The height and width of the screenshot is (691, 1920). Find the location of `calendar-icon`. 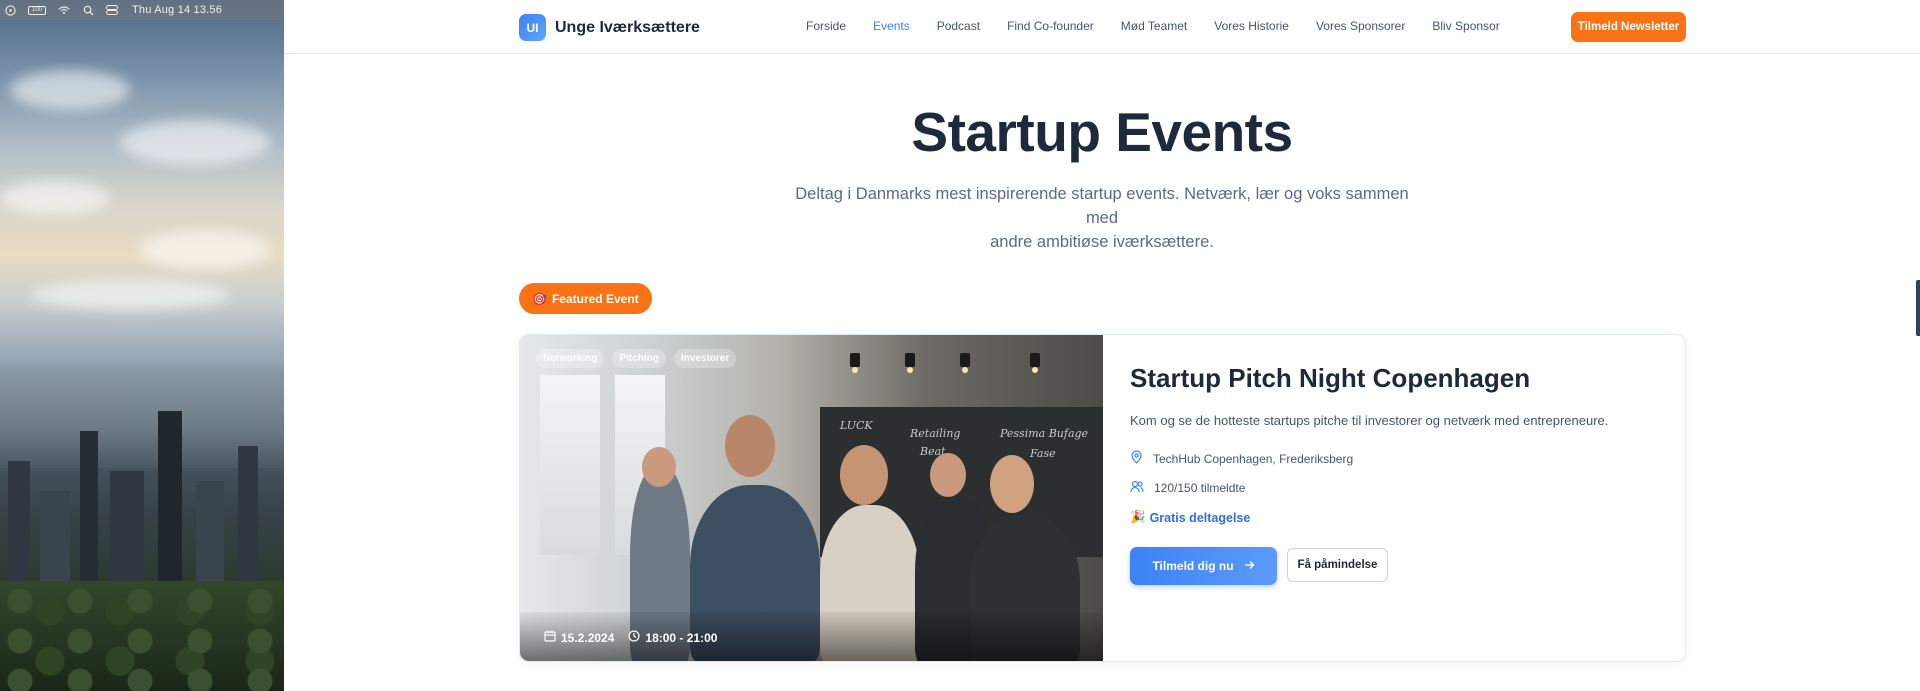

calendar-icon is located at coordinates (550, 637).